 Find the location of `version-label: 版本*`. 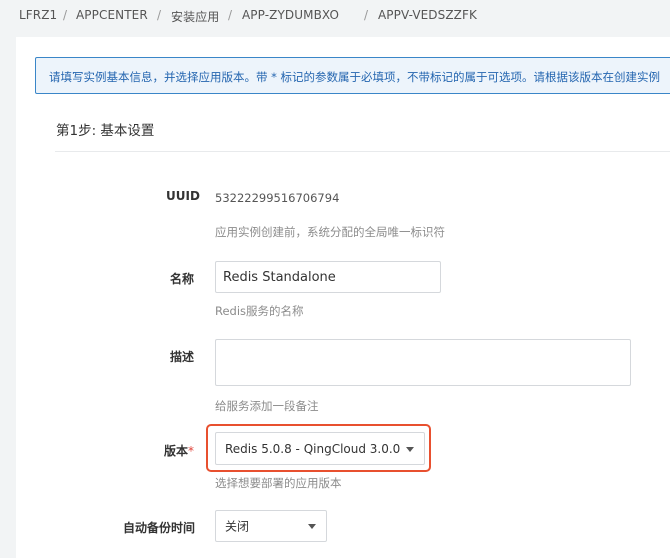

version-label: 版本* is located at coordinates (179, 450).